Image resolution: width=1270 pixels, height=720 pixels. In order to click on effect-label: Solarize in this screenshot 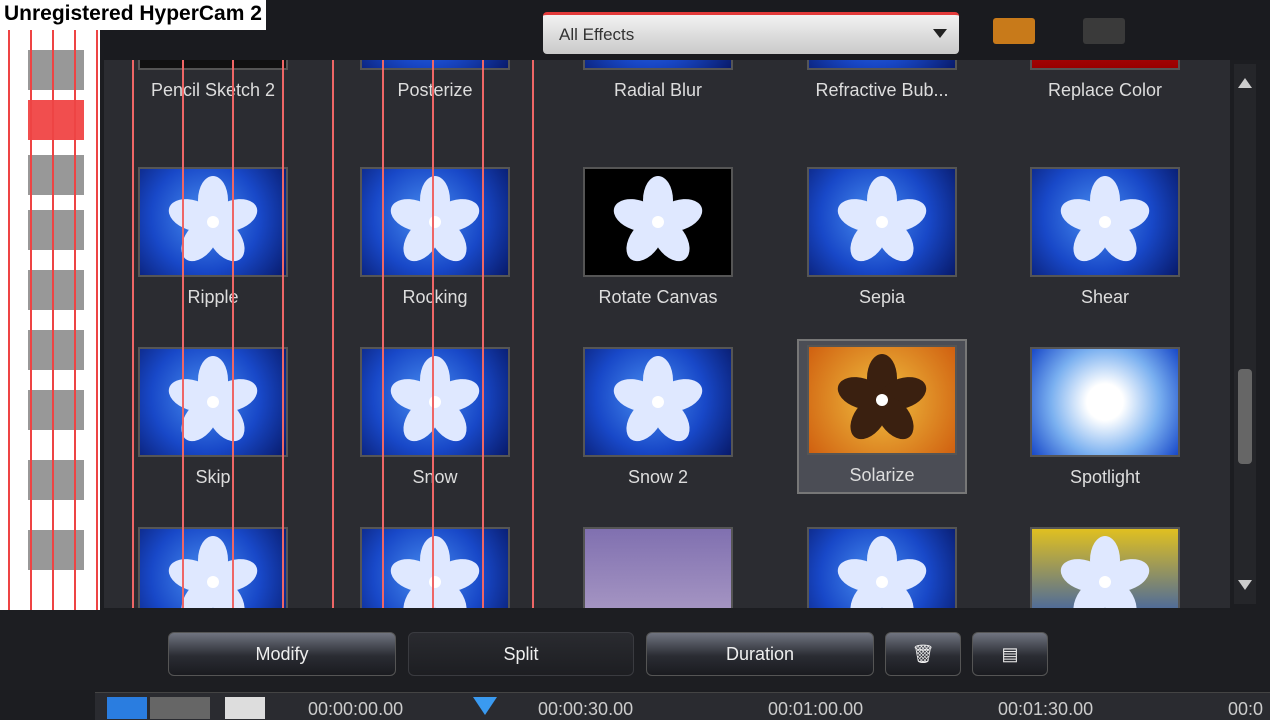, I will do `click(882, 475)`.